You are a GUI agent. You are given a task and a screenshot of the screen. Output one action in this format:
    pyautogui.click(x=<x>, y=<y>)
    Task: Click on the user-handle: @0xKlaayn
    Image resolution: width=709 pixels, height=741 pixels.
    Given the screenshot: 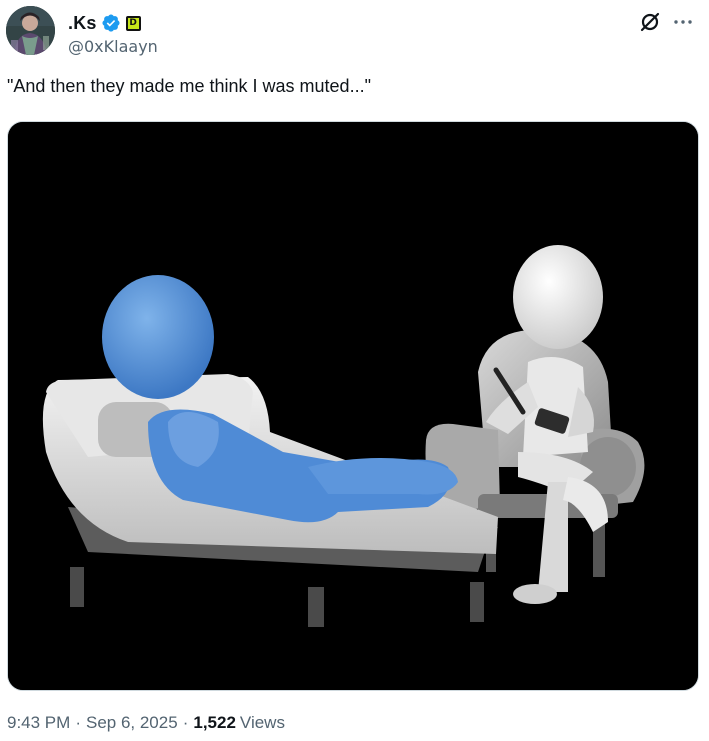 What is the action you would take?
    pyautogui.click(x=113, y=46)
    